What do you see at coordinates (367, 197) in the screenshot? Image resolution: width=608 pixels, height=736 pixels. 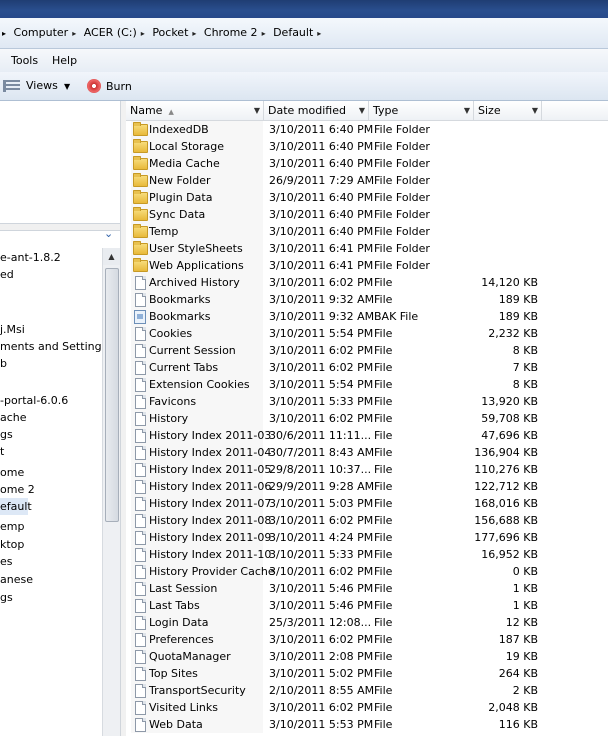 I see `file-row: Plugin Data 3/10/2011 6:40 PM File Folder` at bounding box center [367, 197].